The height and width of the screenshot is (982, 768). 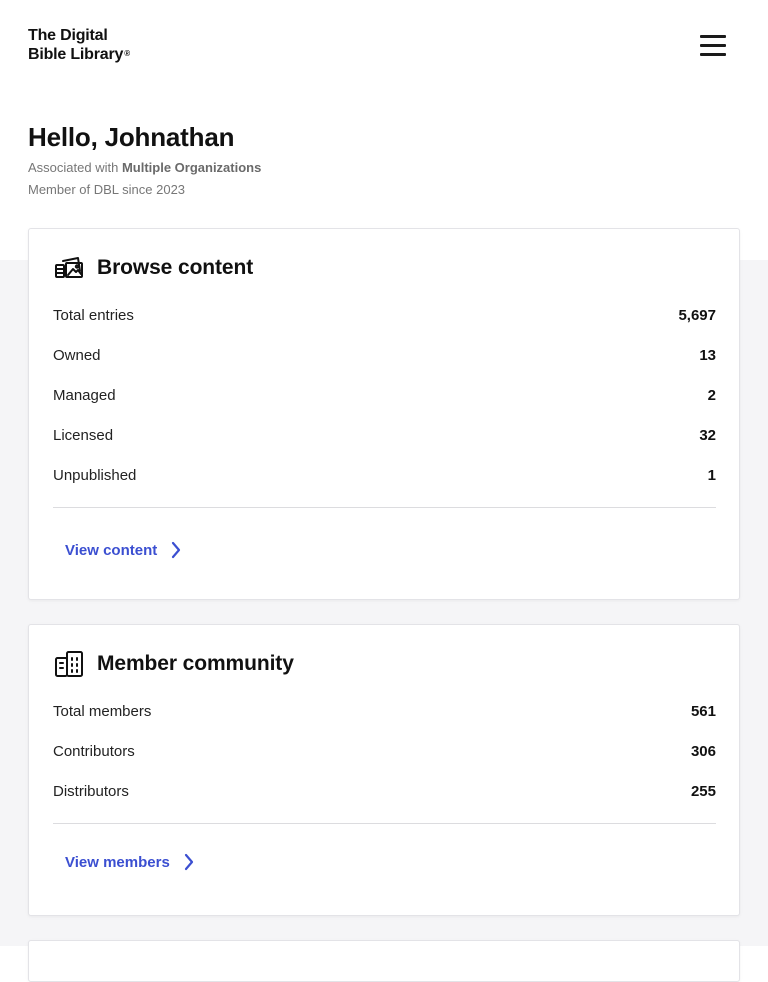 What do you see at coordinates (95, 475) in the screenshot?
I see `stat-label: Unpublished` at bounding box center [95, 475].